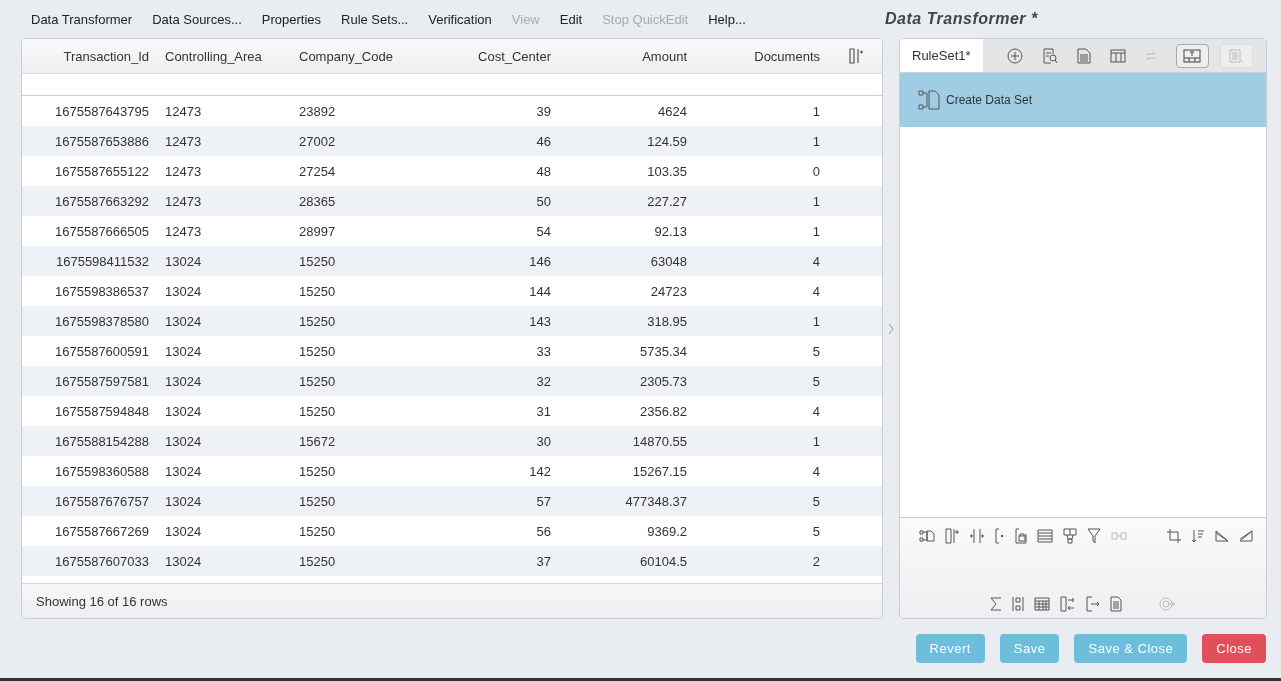 The height and width of the screenshot is (681, 1281). I want to click on table-cell: 1675587594848, so click(102, 411).